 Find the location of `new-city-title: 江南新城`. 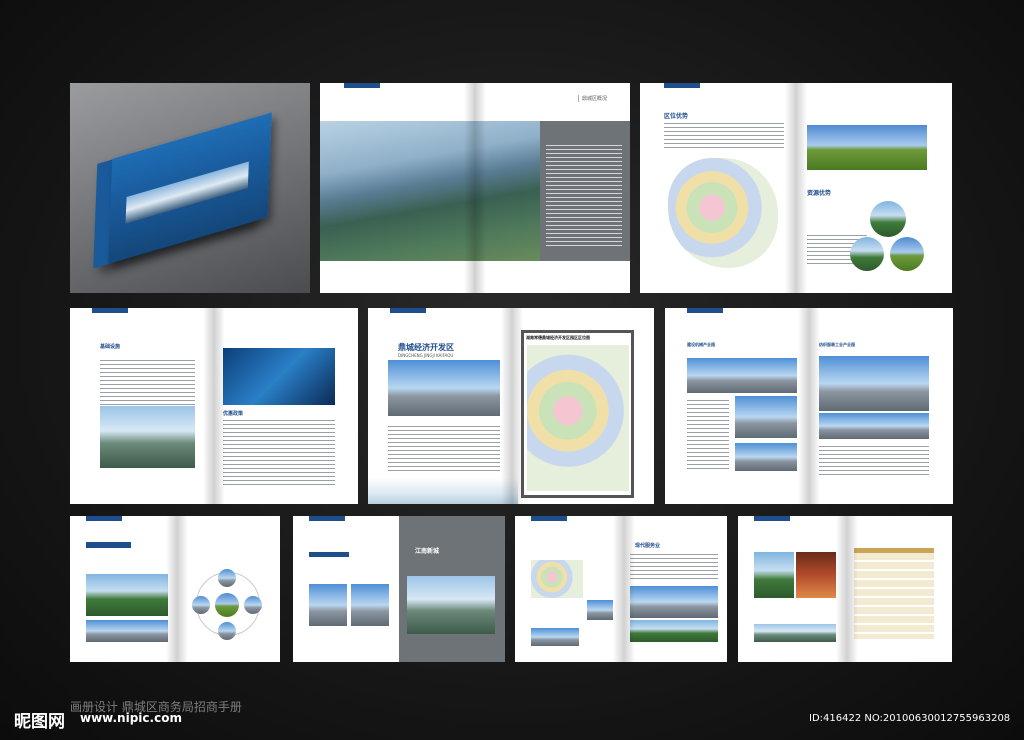

new-city-title: 江南新城 is located at coordinates (427, 551).